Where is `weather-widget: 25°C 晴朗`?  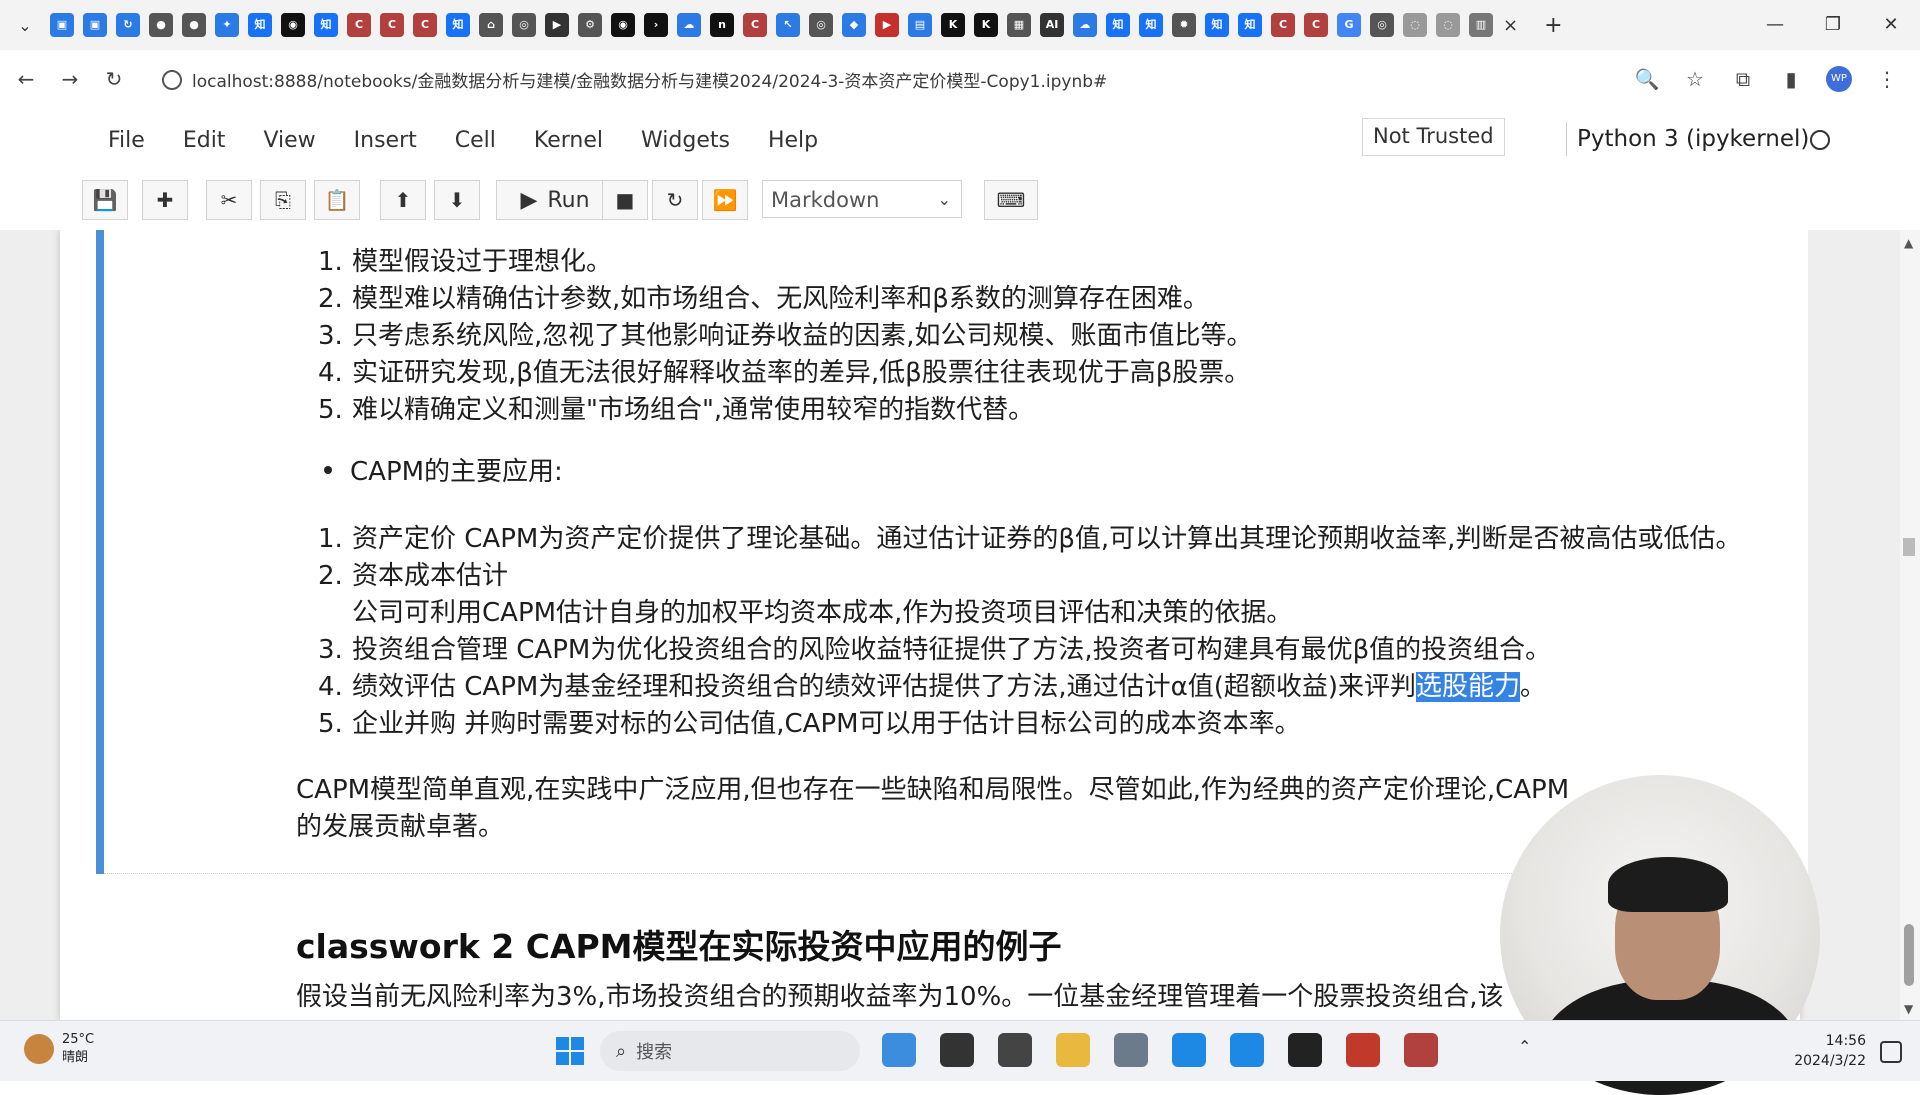
weather-widget: 25°C 晴朗 is located at coordinates (59, 1049).